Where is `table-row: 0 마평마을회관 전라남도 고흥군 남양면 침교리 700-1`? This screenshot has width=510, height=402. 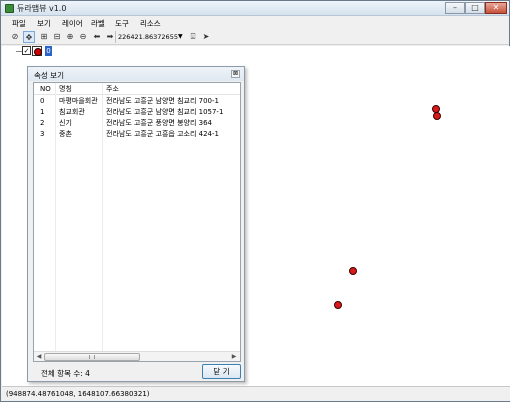
table-row: 0 마평마을회관 전라남도 고흥군 남양면 침교리 700-1 is located at coordinates (137, 101).